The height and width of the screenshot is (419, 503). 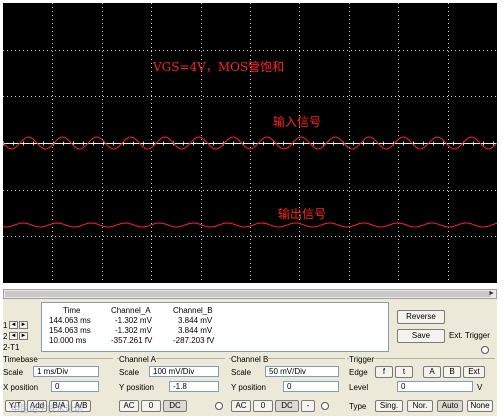 I want to click on trigger-source-b-button: B, so click(x=452, y=372).